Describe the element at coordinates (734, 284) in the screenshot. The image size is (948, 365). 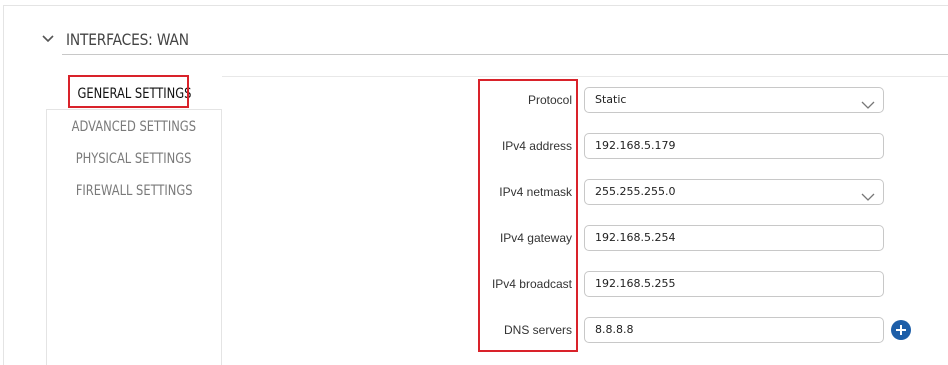
I see `ipv4-broadcast-input: 192.168.5.255` at that location.